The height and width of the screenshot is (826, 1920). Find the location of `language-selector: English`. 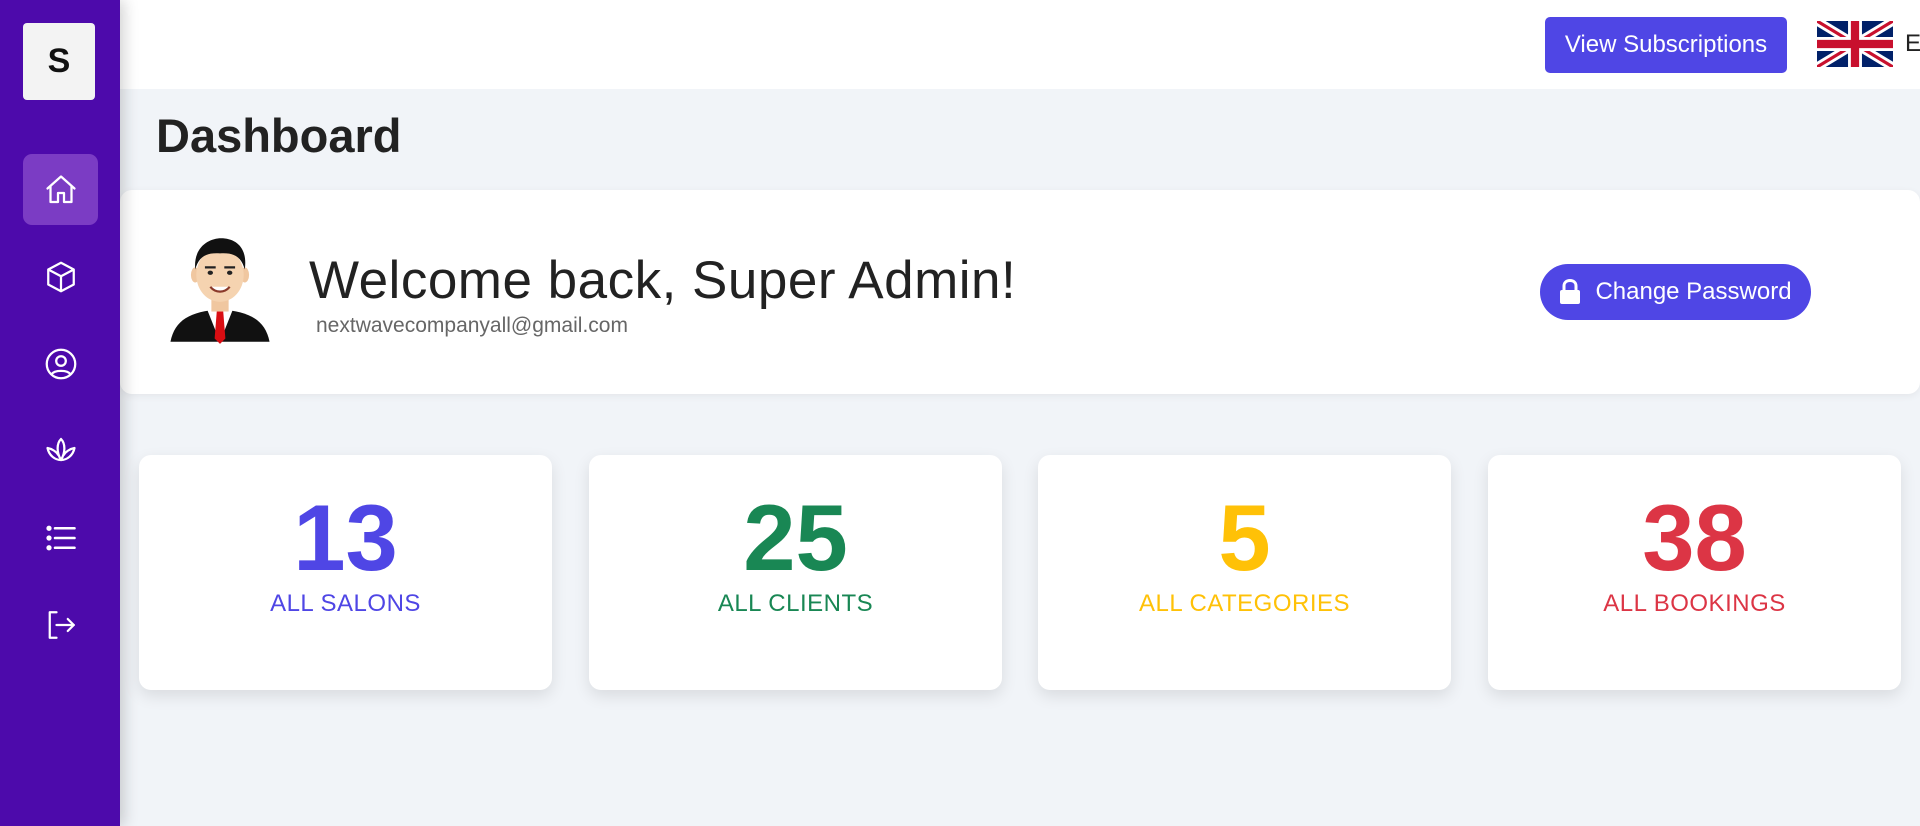

language-selector: English is located at coordinates (1868, 44).